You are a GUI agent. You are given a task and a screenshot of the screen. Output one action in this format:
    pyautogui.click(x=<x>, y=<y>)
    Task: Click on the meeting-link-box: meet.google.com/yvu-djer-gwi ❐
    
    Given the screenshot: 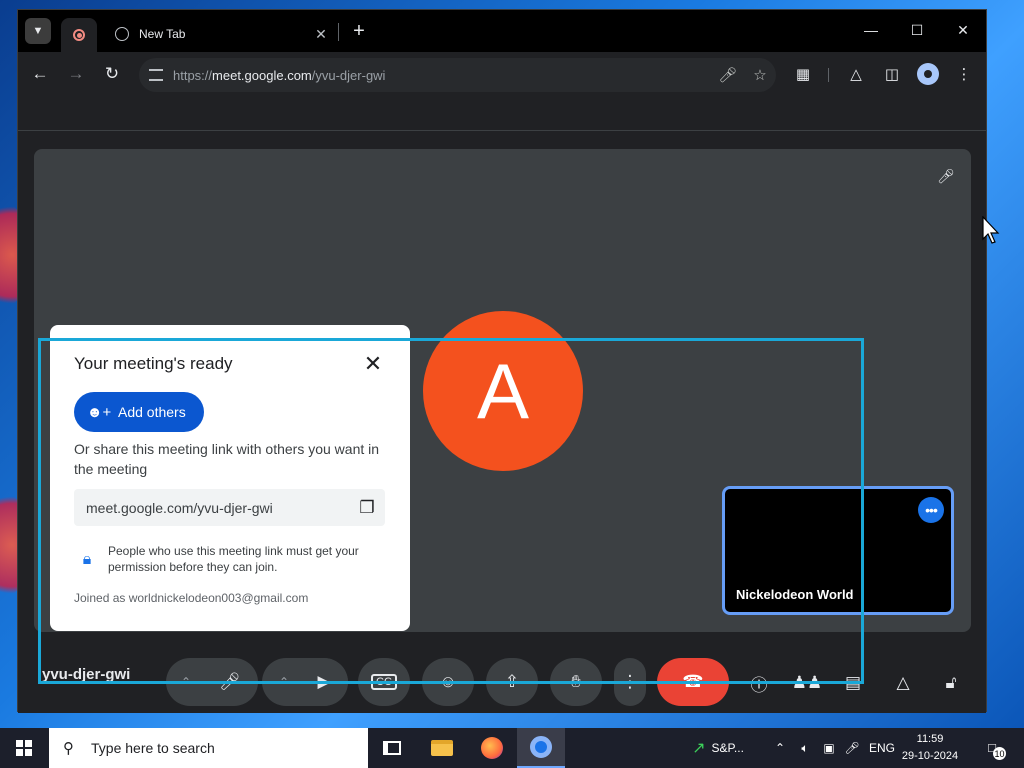 What is the action you would take?
    pyautogui.click(x=229, y=507)
    